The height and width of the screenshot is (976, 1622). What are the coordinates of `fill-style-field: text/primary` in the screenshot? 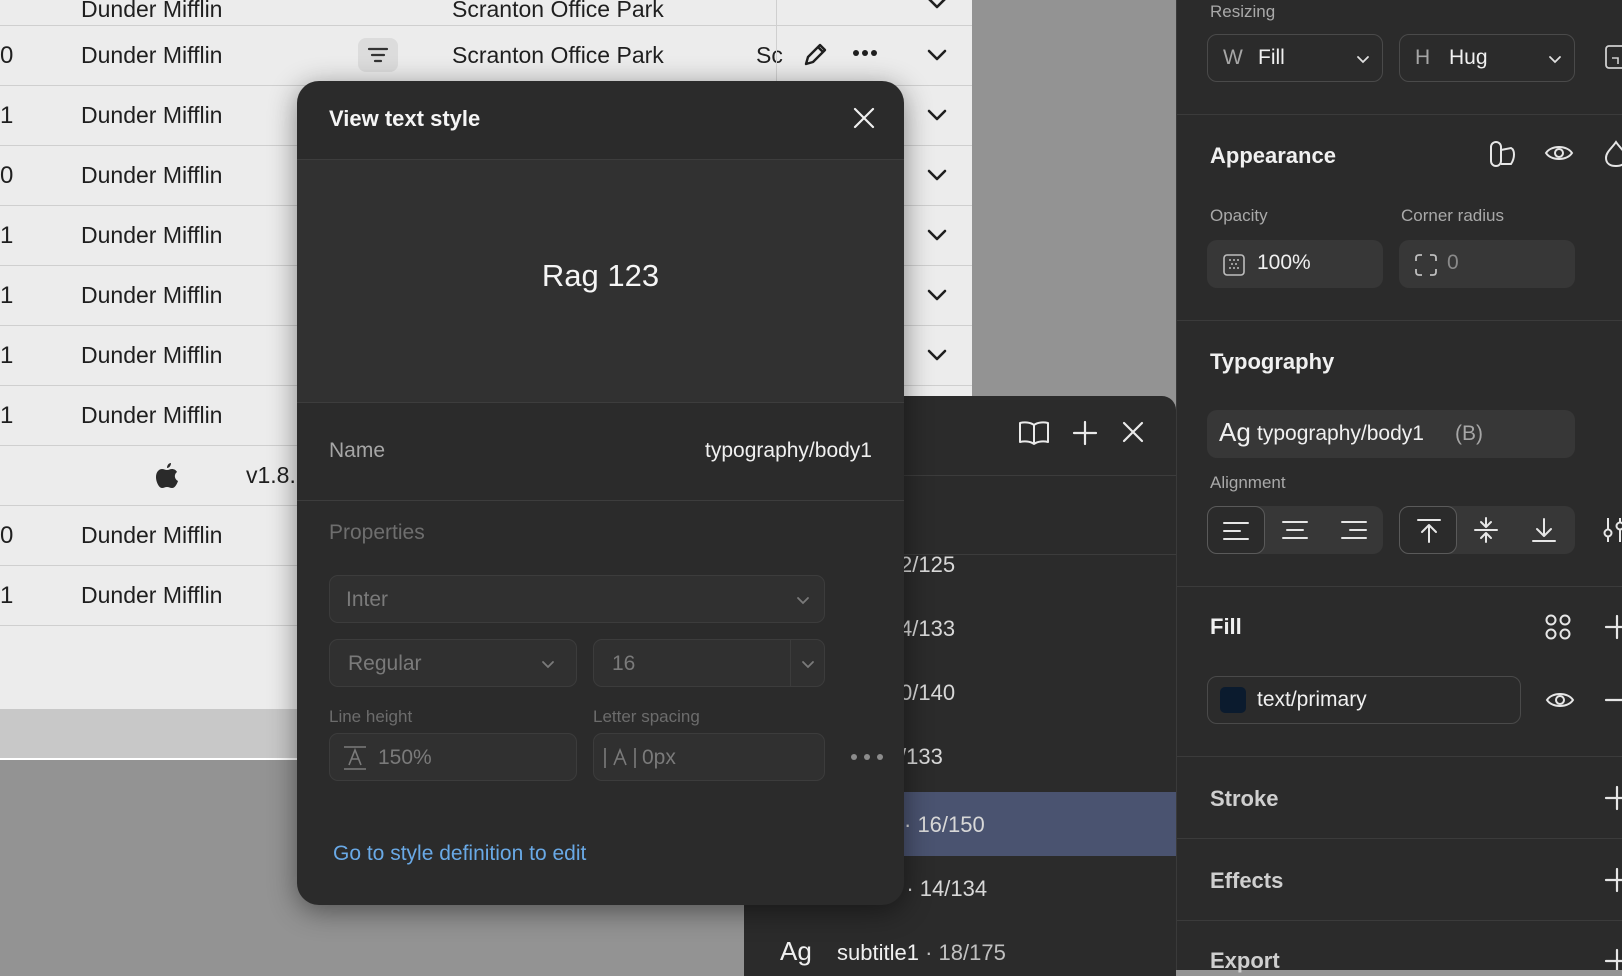 It's located at (1364, 700).